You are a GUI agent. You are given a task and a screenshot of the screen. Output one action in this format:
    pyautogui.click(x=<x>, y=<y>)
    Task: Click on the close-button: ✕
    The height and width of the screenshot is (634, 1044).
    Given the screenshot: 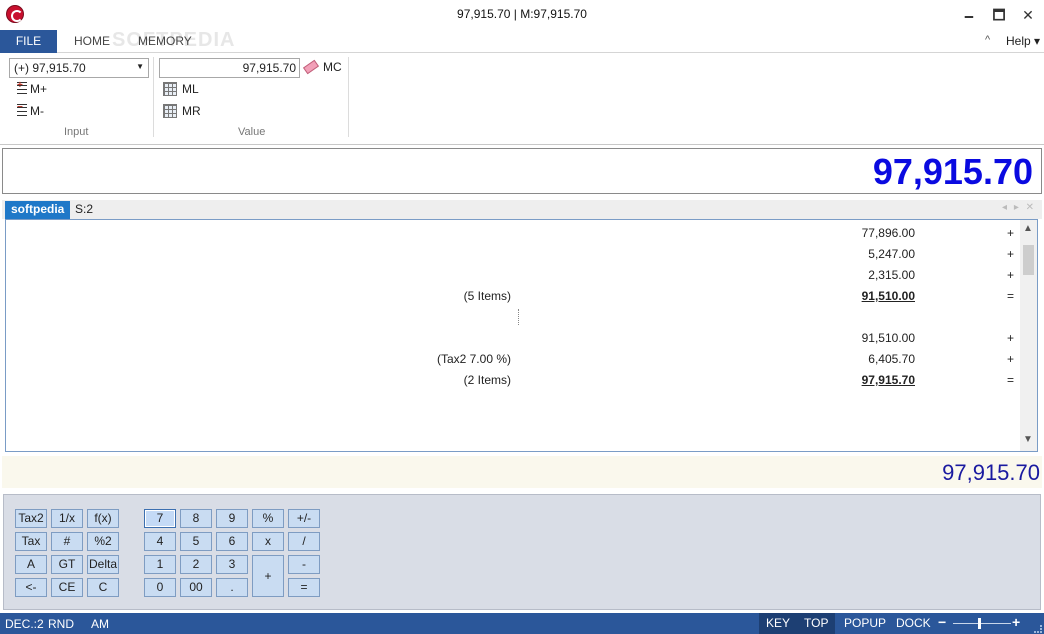 What is the action you would take?
    pyautogui.click(x=1028, y=15)
    